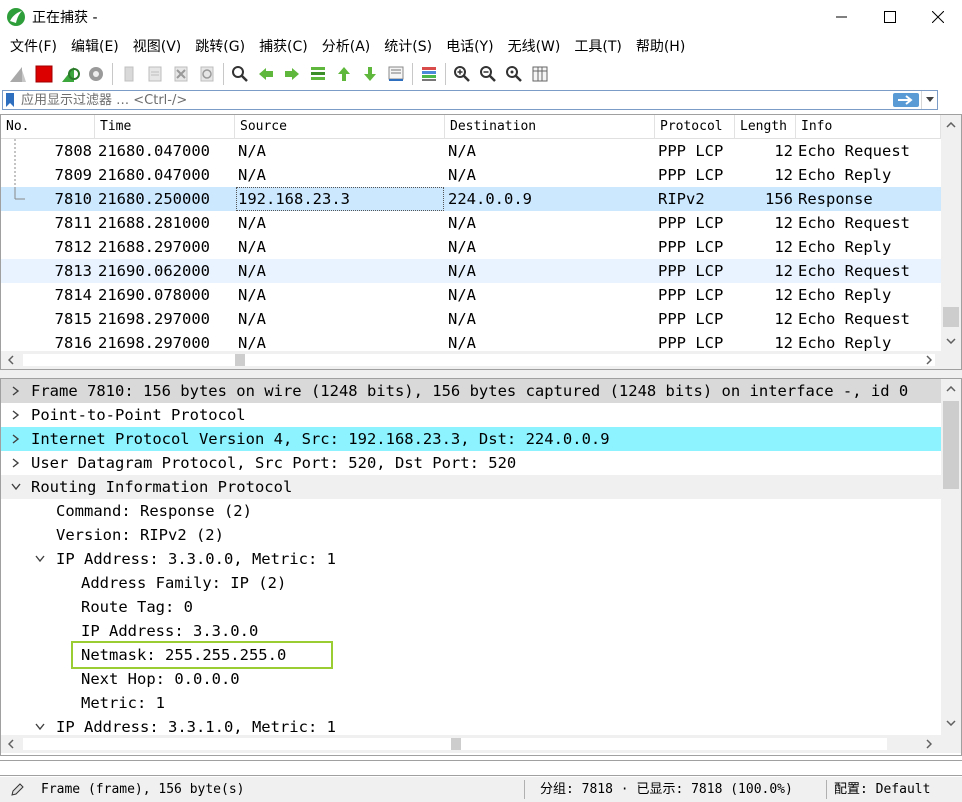  I want to click on details-vertical-scrollbar, so click(951, 557).